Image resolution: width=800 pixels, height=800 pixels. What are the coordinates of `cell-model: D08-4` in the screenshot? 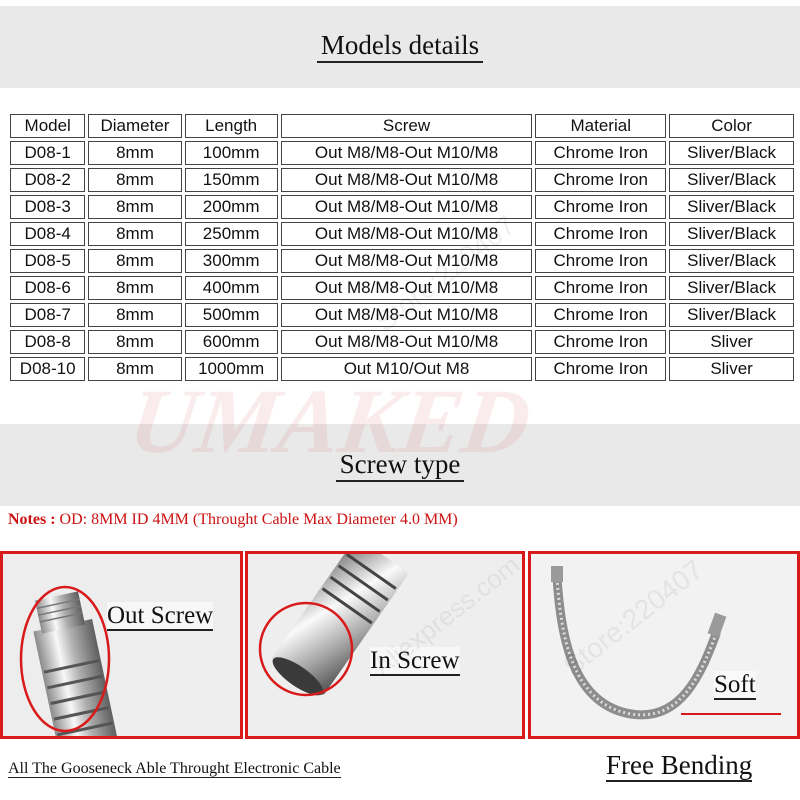 It's located at (48, 234).